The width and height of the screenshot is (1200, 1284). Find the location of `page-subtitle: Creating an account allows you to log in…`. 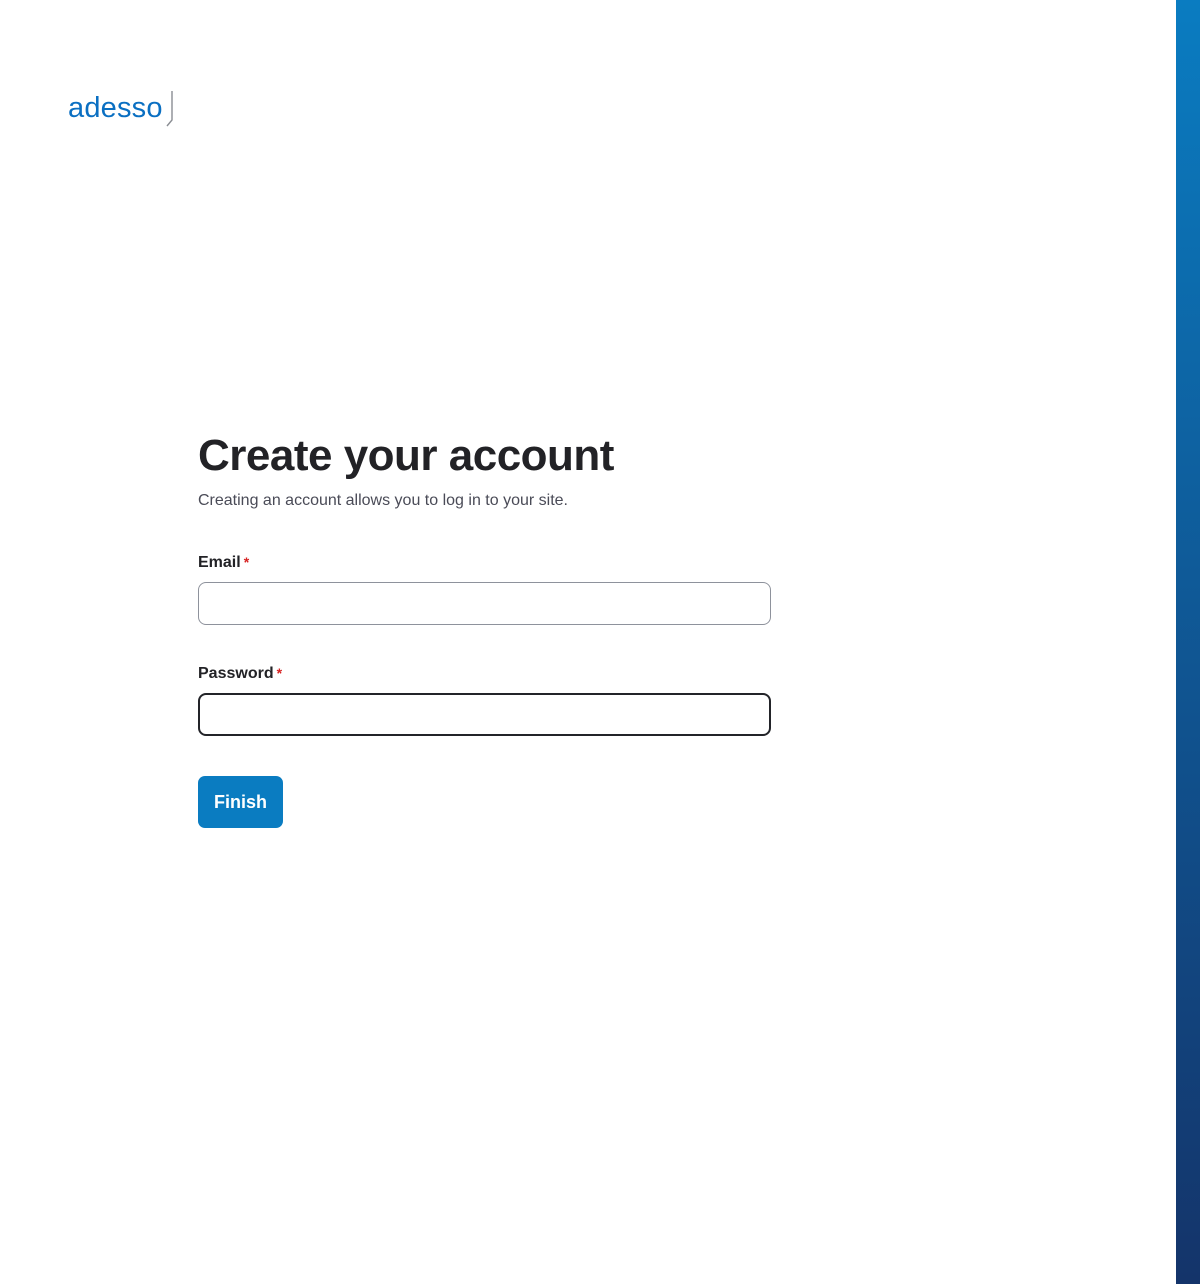

page-subtitle: Creating an account allows you to log in… is located at coordinates (383, 500).